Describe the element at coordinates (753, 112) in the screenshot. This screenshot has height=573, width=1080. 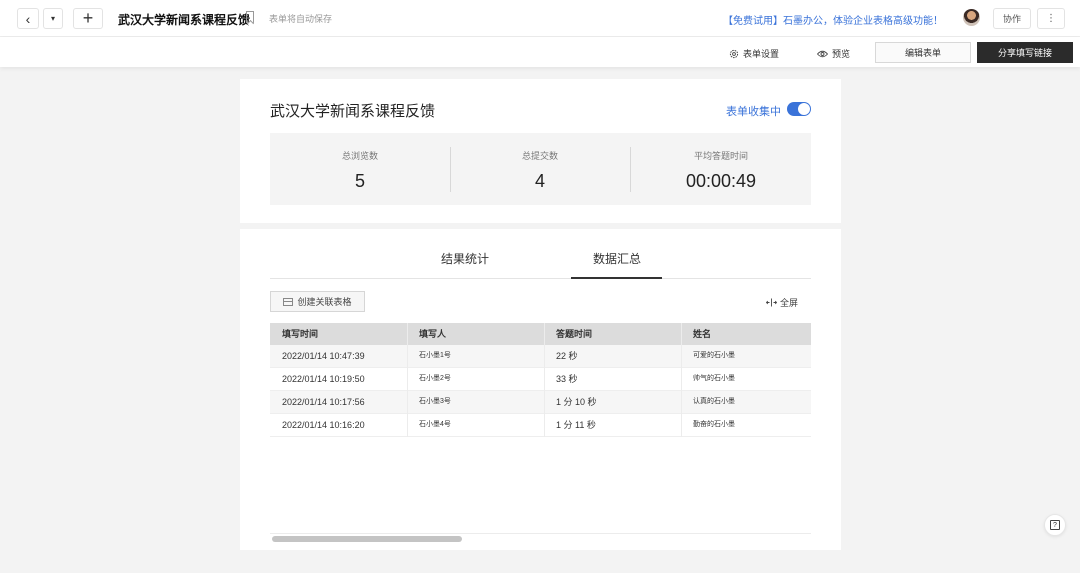
I see `collecting-status-label: 表单收集中` at that location.